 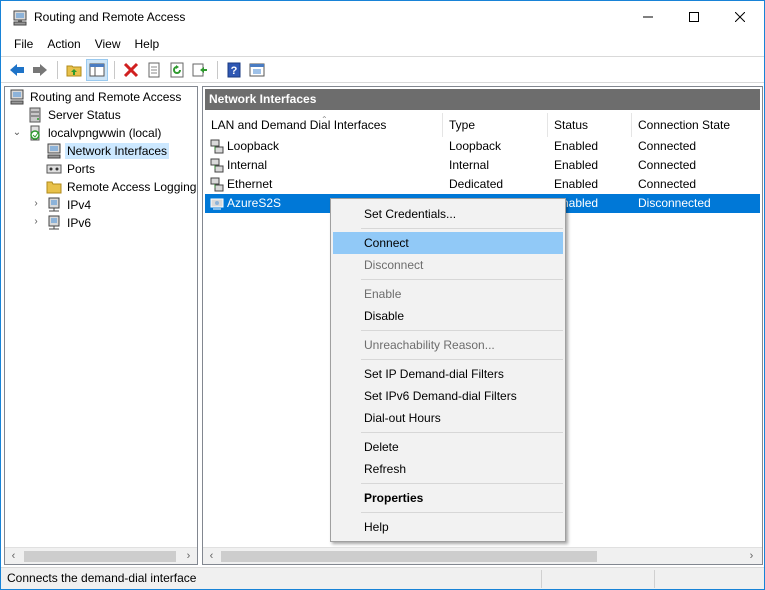 I want to click on column-label: Connection State, so click(x=684, y=125).